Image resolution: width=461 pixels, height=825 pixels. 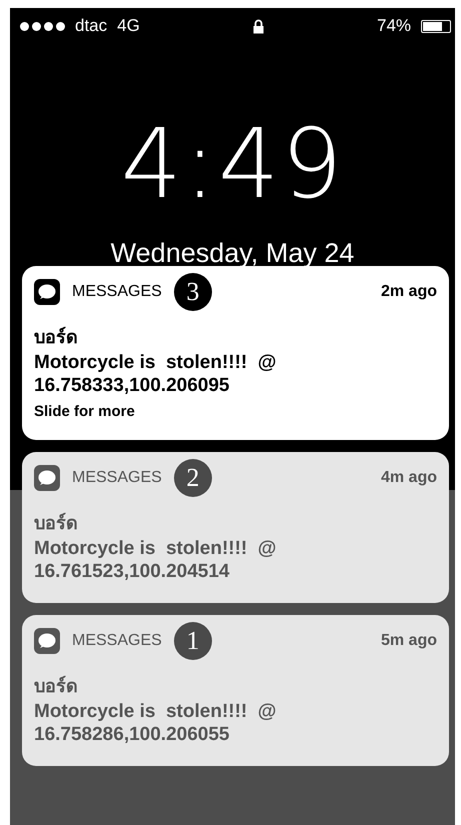 I want to click on carrier-name: dtac, so click(x=91, y=26).